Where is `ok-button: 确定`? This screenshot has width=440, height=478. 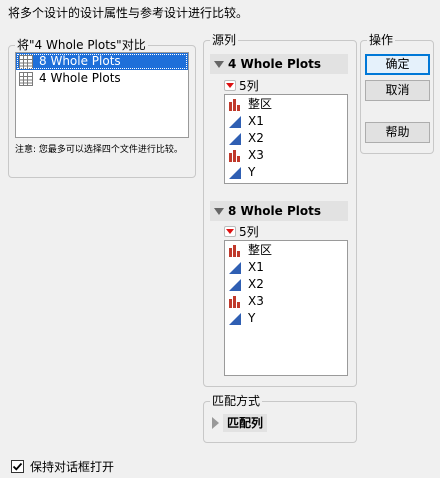 ok-button: 确定 is located at coordinates (397, 64).